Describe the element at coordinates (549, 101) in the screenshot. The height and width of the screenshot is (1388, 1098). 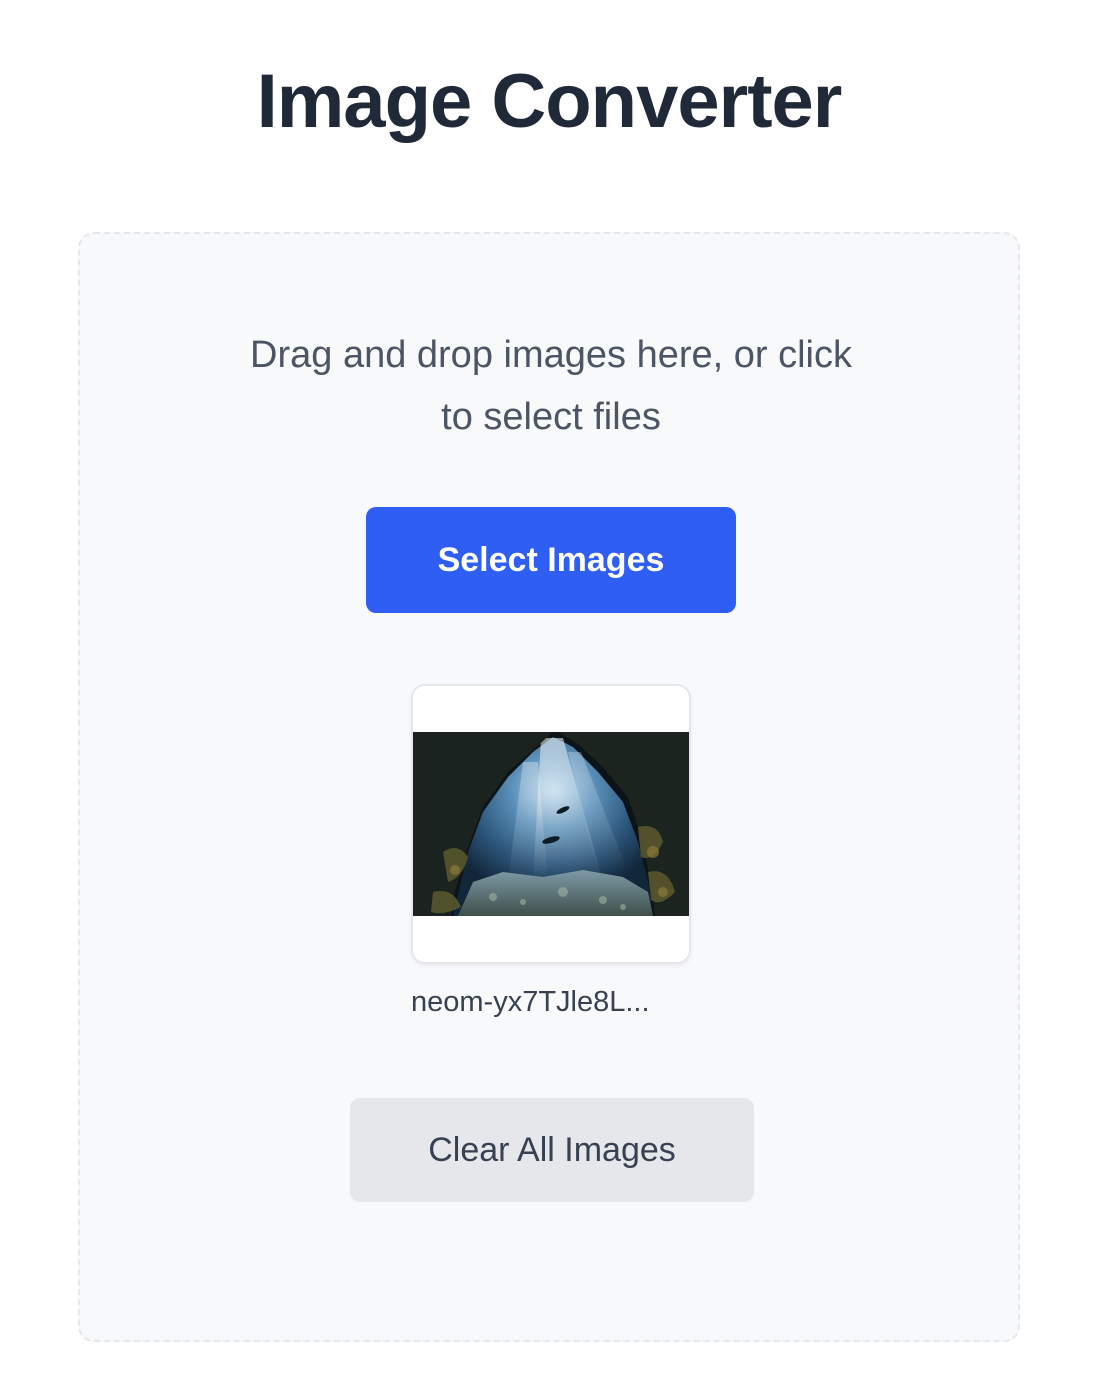
I see `page-title: Image Converter` at that location.